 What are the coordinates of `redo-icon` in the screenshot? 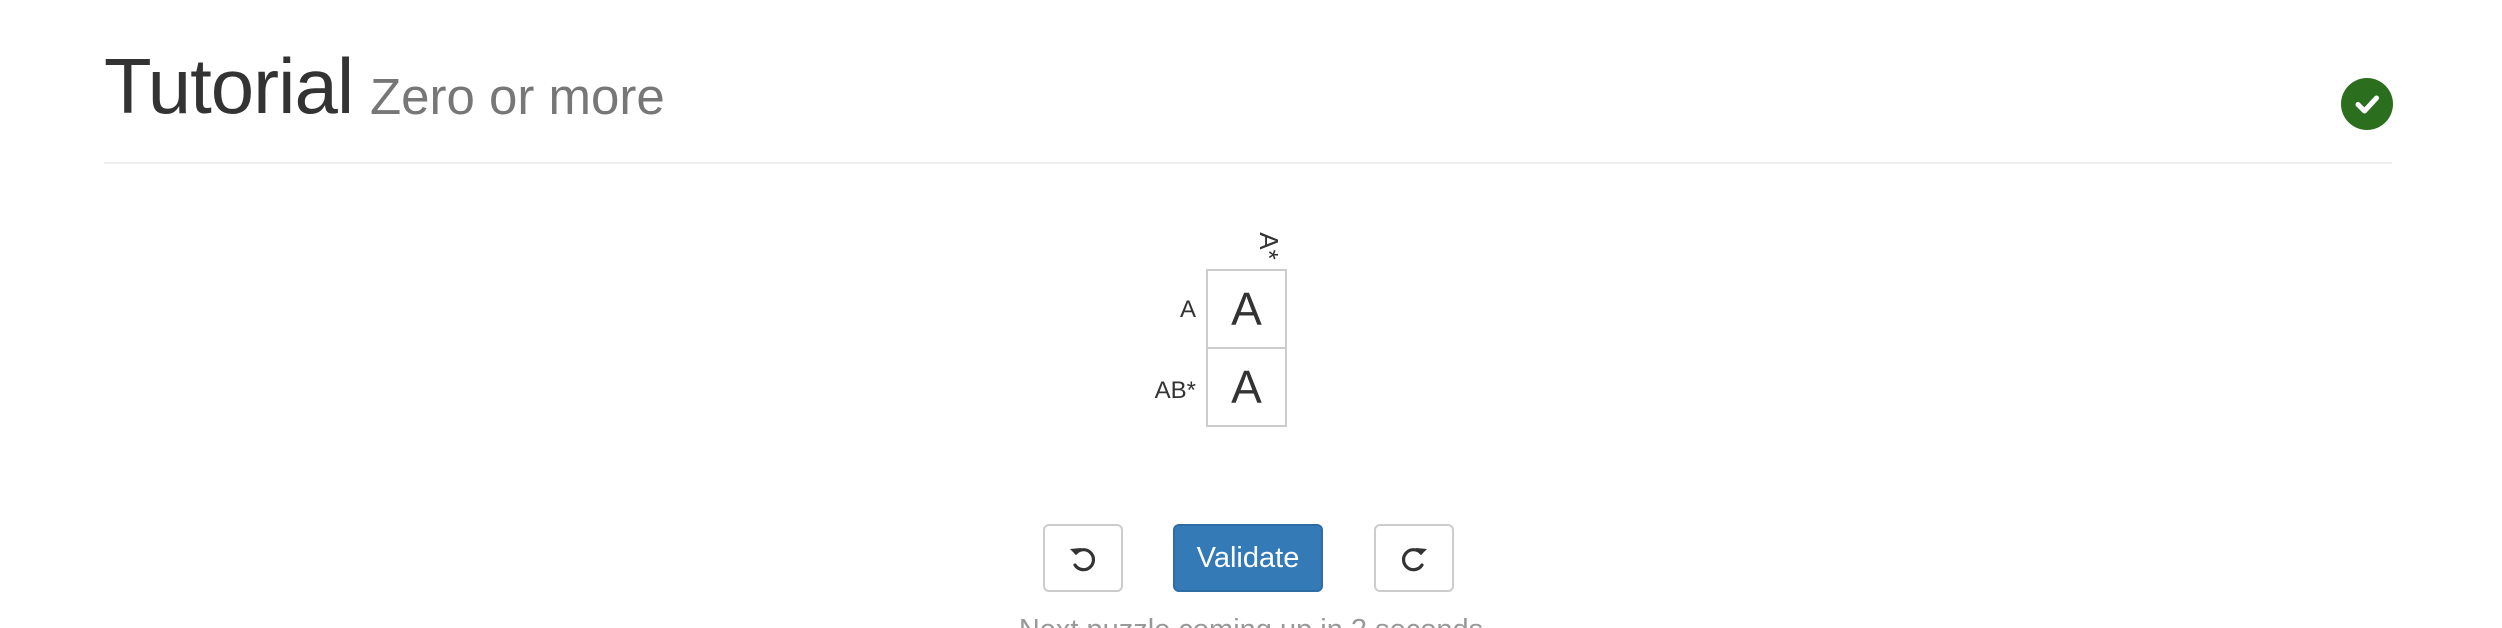 It's located at (1414, 560).